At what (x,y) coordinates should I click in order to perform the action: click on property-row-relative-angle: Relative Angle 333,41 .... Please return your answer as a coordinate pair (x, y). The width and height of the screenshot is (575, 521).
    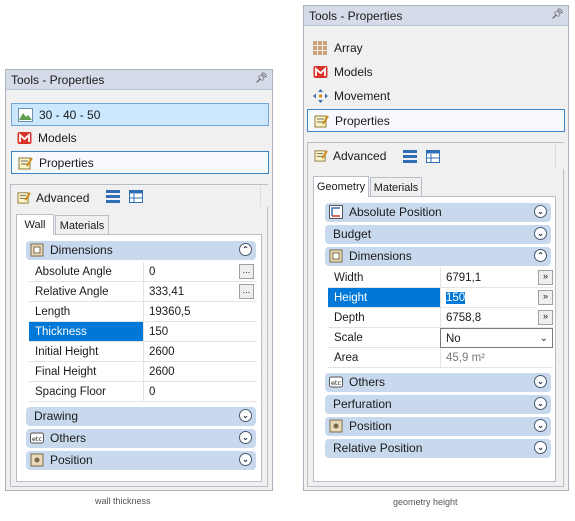
    Looking at the image, I should click on (143, 292).